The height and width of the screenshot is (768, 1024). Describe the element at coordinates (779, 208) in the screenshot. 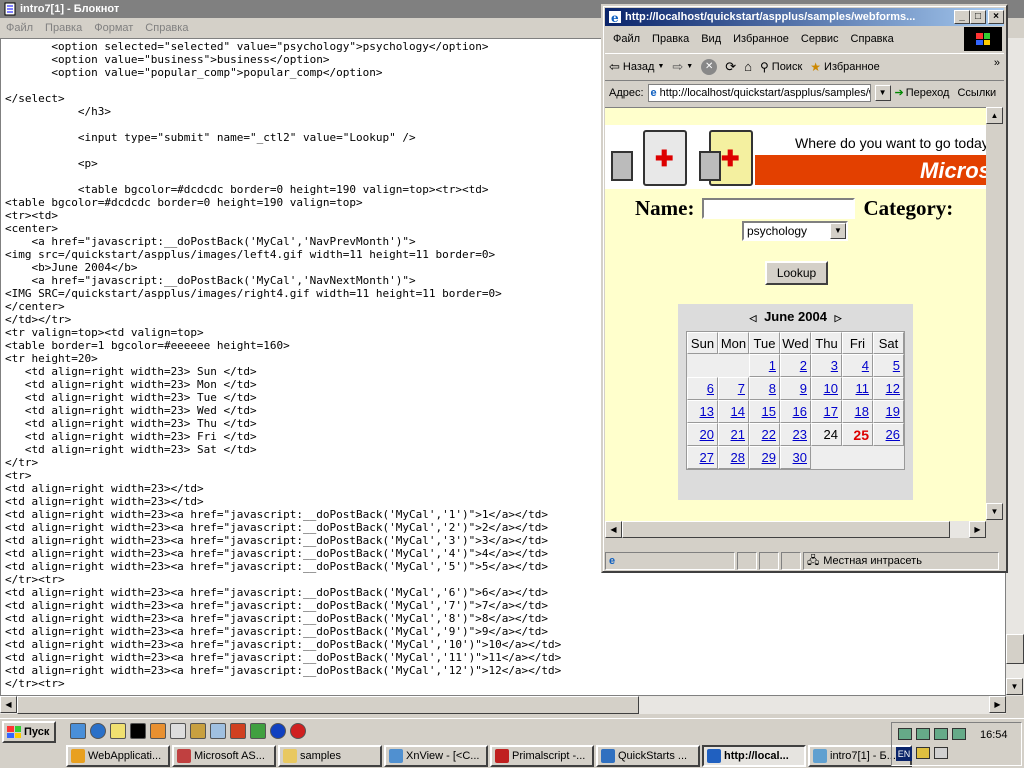

I see `name-input` at that location.